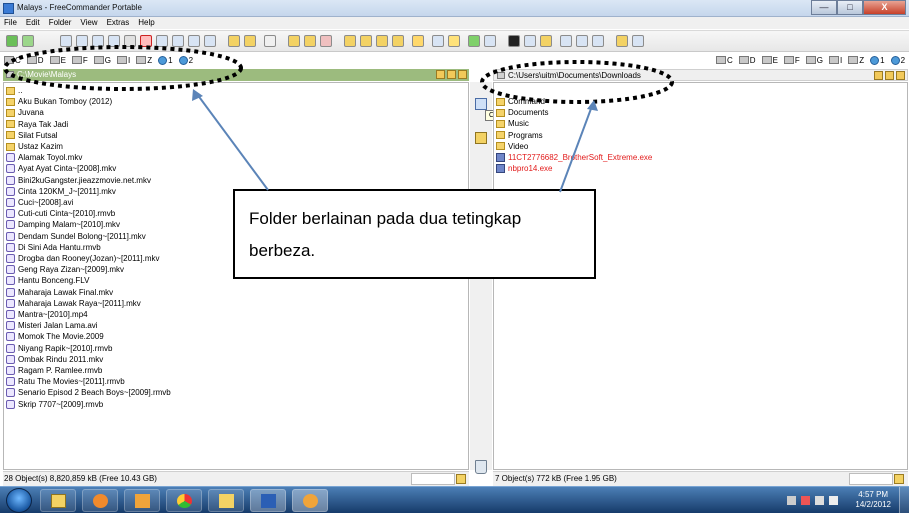 The image size is (909, 513). Describe the element at coordinates (326, 41) in the screenshot. I see `help-icon` at that location.